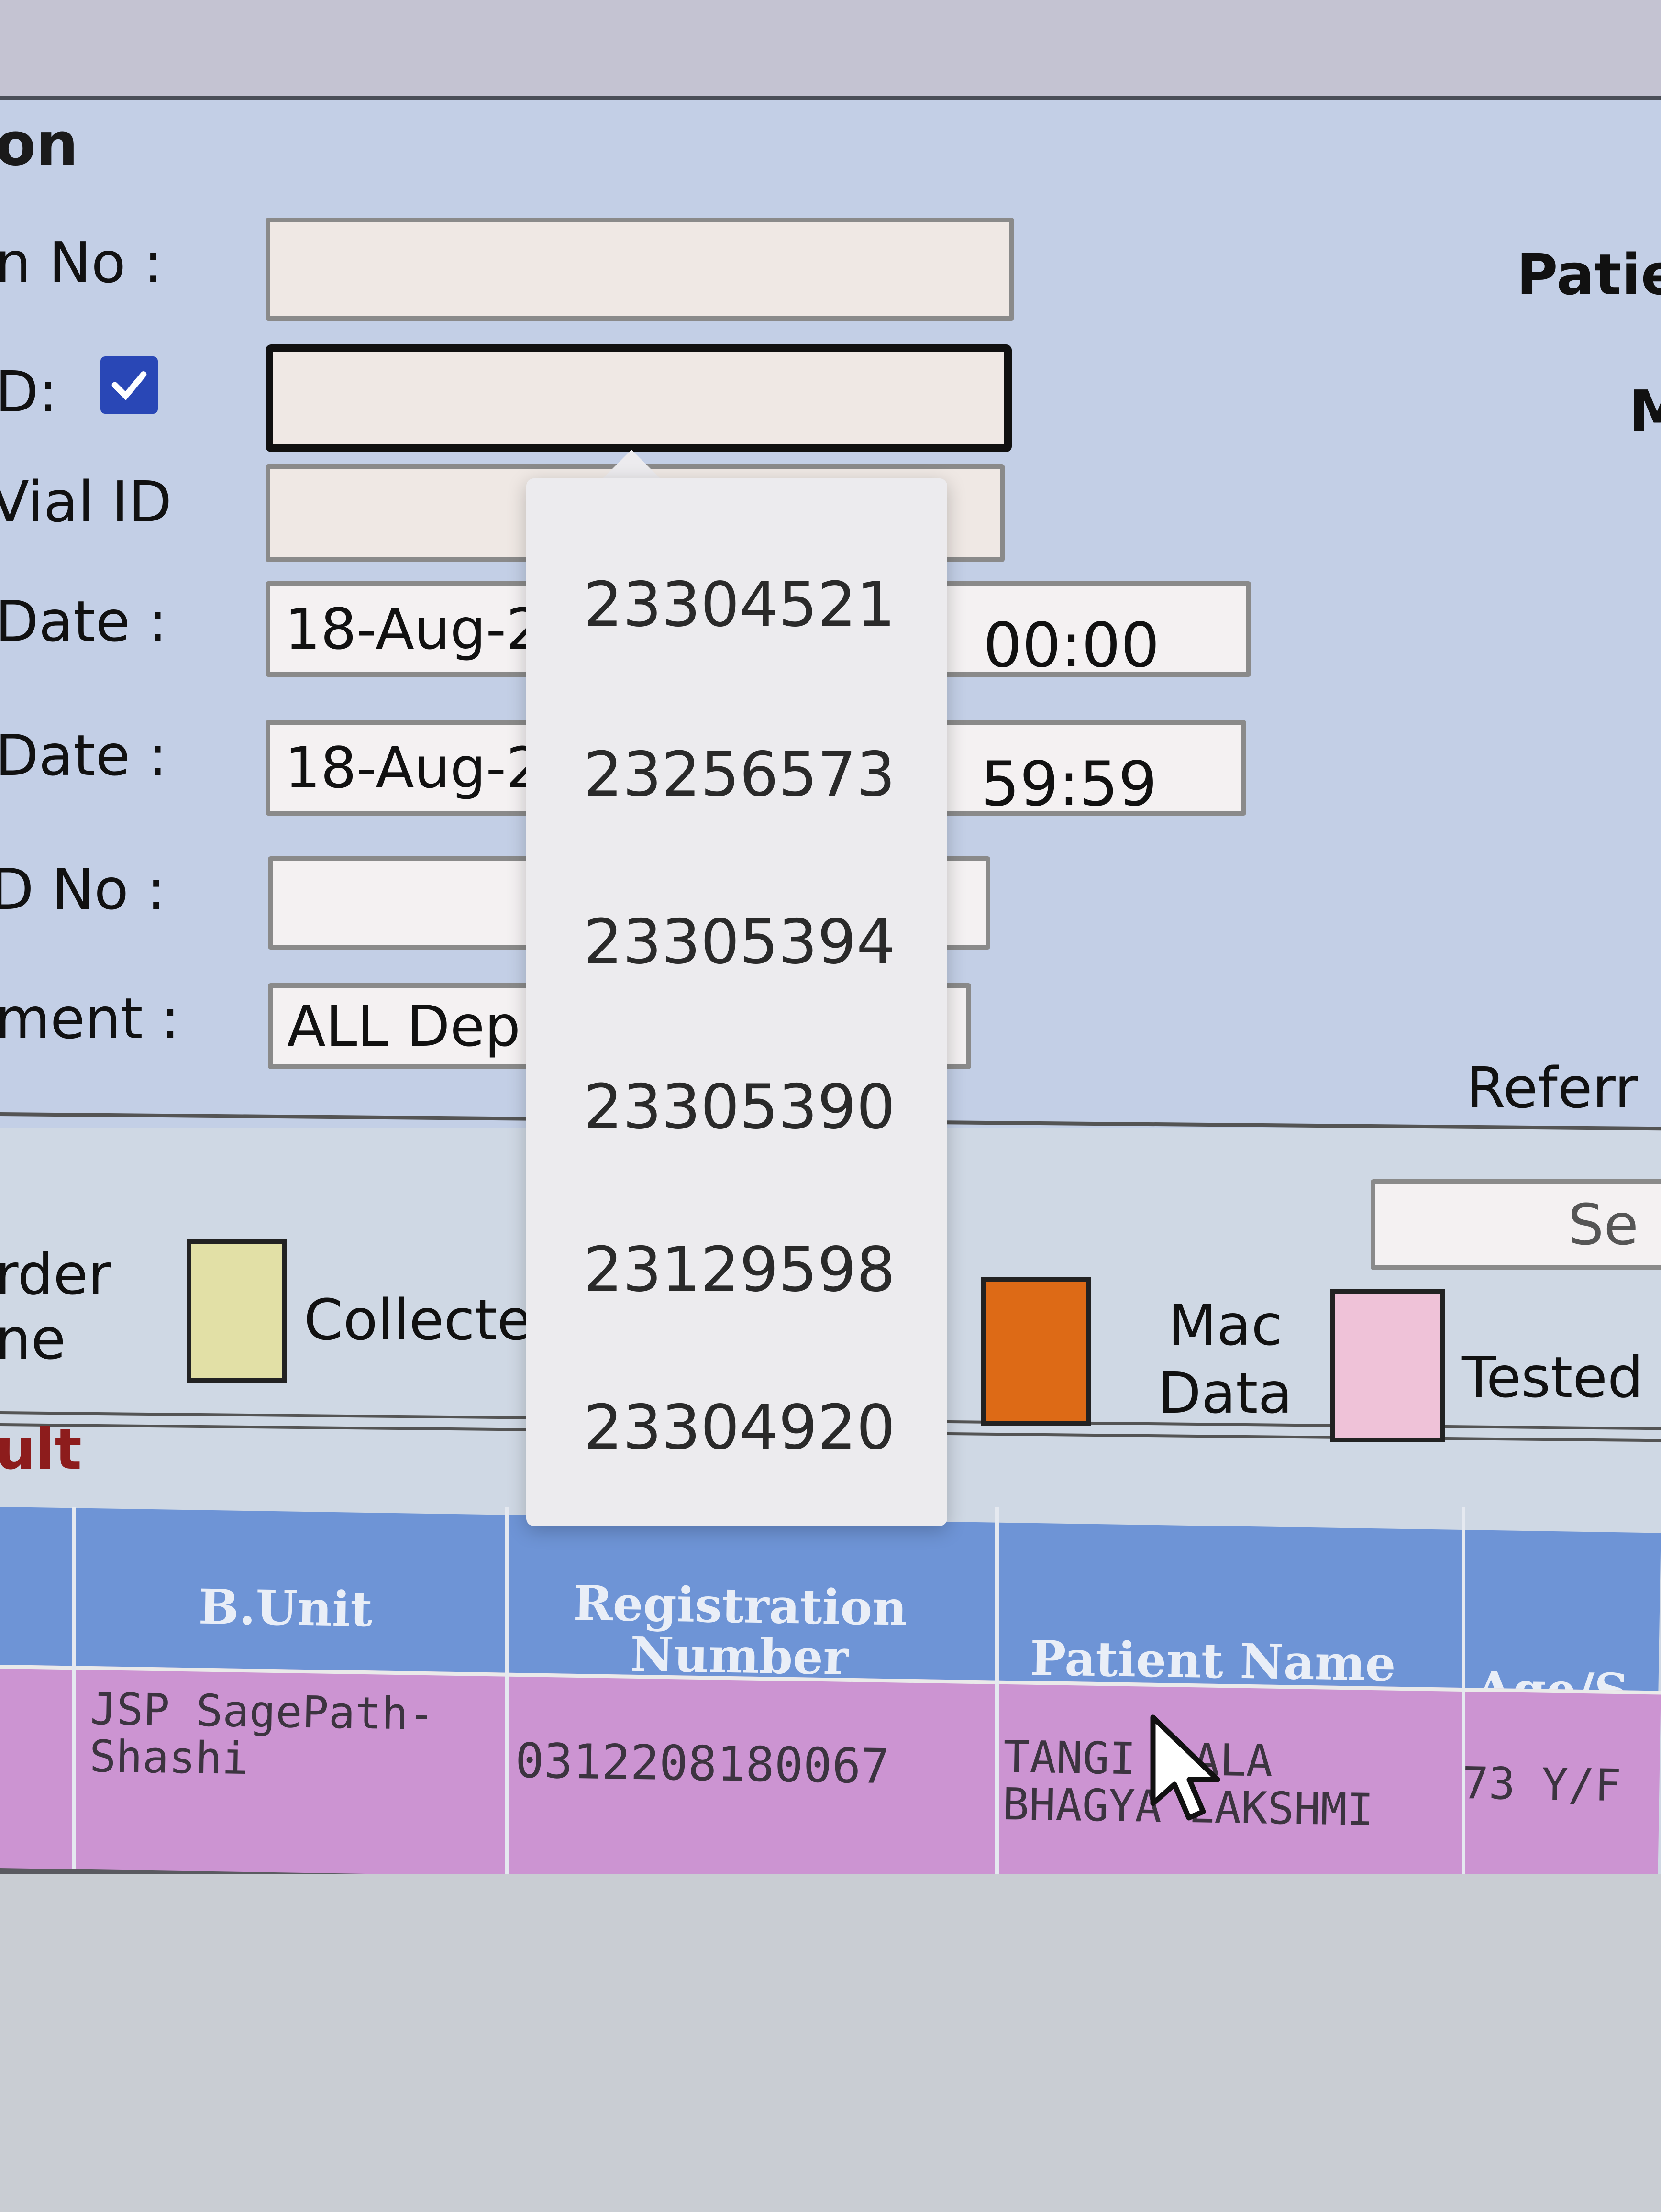 This screenshot has width=1661, height=2212. Describe the element at coordinates (1388, 1365) in the screenshot. I see `tested-color-swatch` at that location.